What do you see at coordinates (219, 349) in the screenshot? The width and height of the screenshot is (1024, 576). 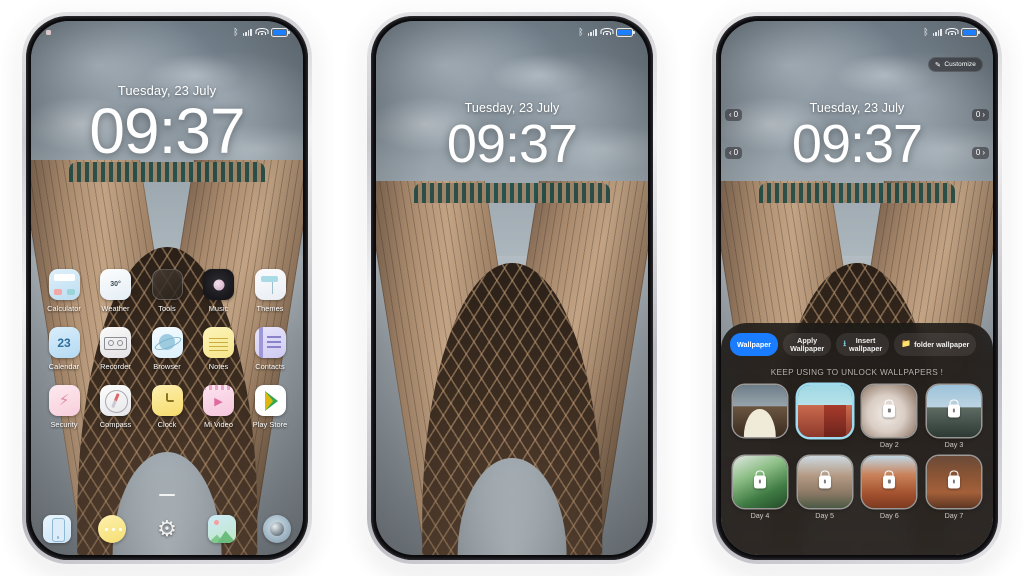 I see `app-notes: Notes` at bounding box center [219, 349].